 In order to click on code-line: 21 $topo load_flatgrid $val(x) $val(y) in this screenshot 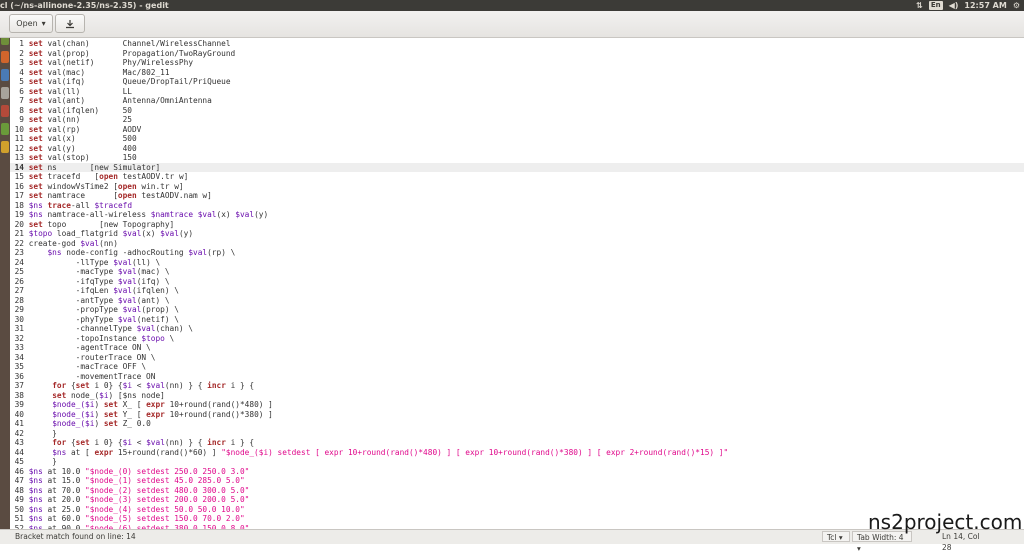, I will do `click(517, 234)`.